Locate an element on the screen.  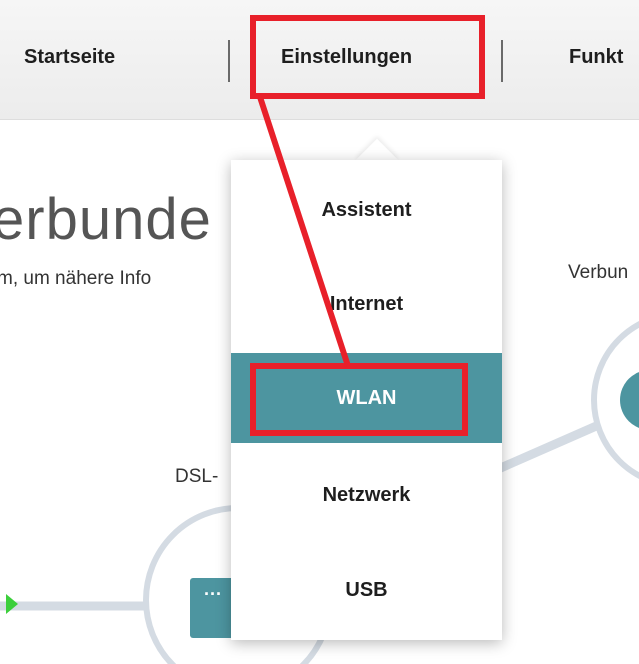
menu-item-netzwerk: Netzwerk is located at coordinates (366, 495).